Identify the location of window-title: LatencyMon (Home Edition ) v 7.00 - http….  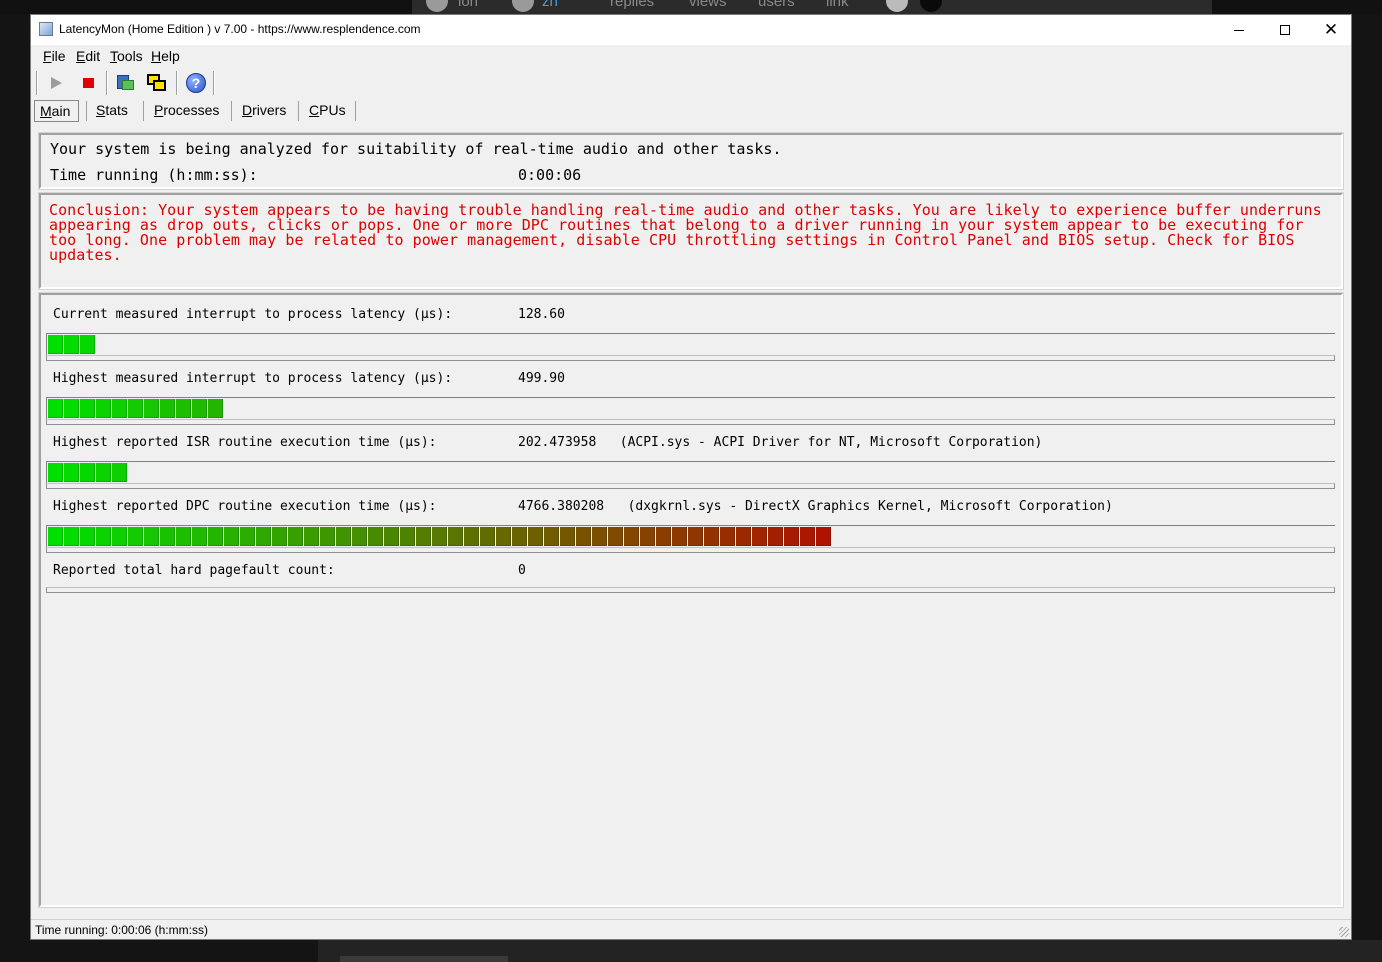
(240, 29).